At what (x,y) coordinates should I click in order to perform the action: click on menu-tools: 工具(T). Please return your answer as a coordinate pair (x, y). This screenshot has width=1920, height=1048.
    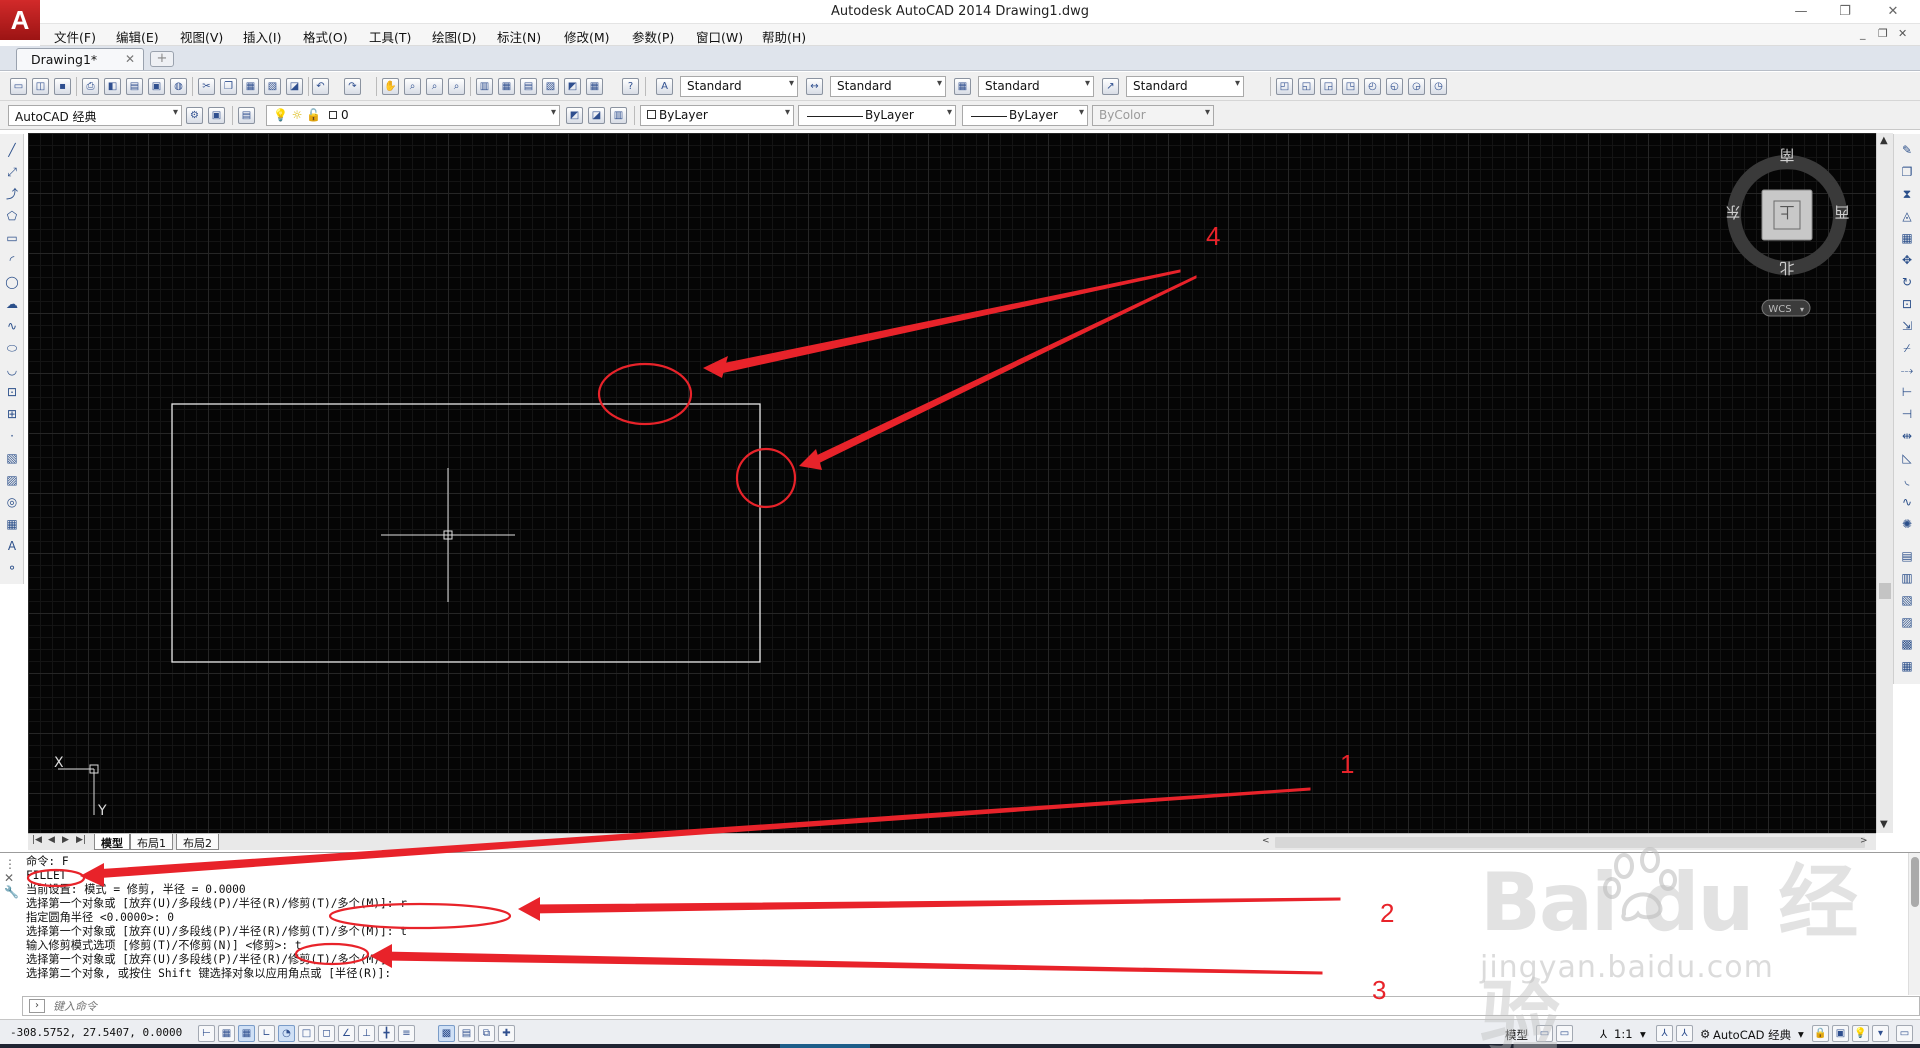
    Looking at the image, I should click on (390, 36).